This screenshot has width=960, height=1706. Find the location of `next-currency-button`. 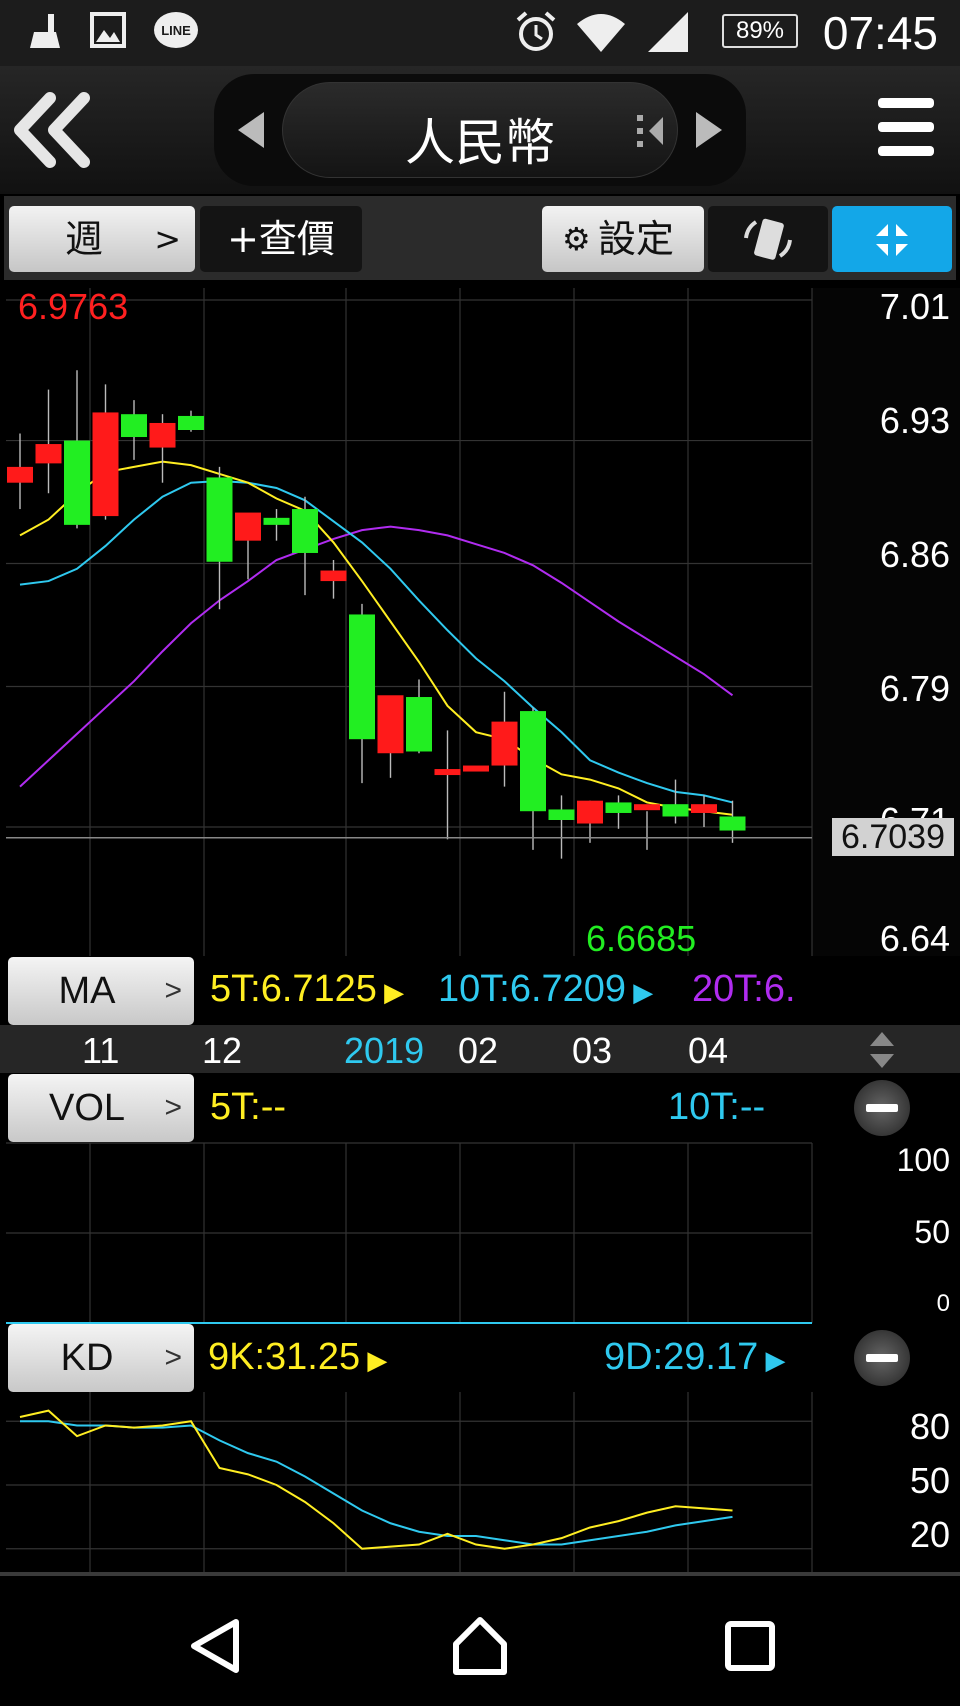

next-currency-button is located at coordinates (709, 130).